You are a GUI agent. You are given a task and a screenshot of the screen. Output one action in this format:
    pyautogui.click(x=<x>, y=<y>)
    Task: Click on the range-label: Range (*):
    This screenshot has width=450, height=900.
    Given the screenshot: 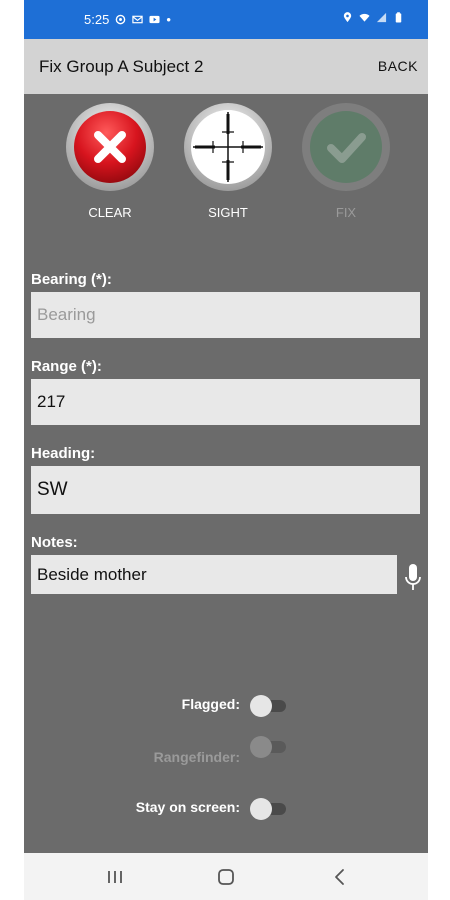 What is the action you would take?
    pyautogui.click(x=66, y=366)
    